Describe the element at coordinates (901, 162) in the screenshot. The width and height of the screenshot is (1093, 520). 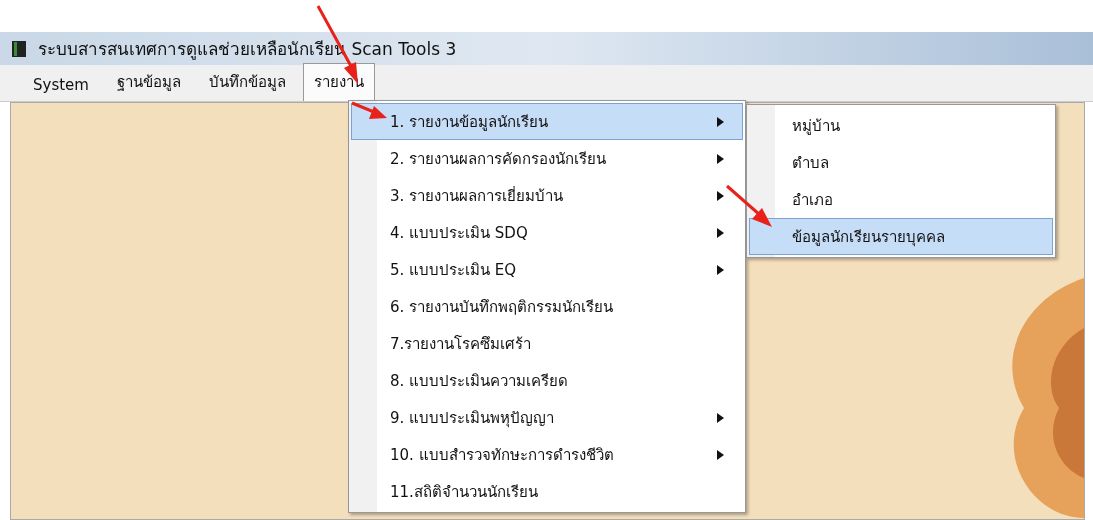
I see `menu-entry: ตำบล` at that location.